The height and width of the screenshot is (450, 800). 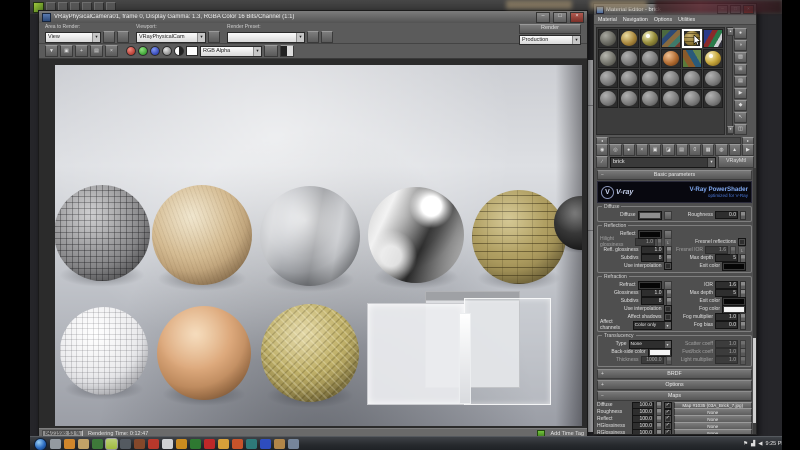 What do you see at coordinates (740, 117) in the screenshot?
I see `select-by-material-icon: ↖` at bounding box center [740, 117].